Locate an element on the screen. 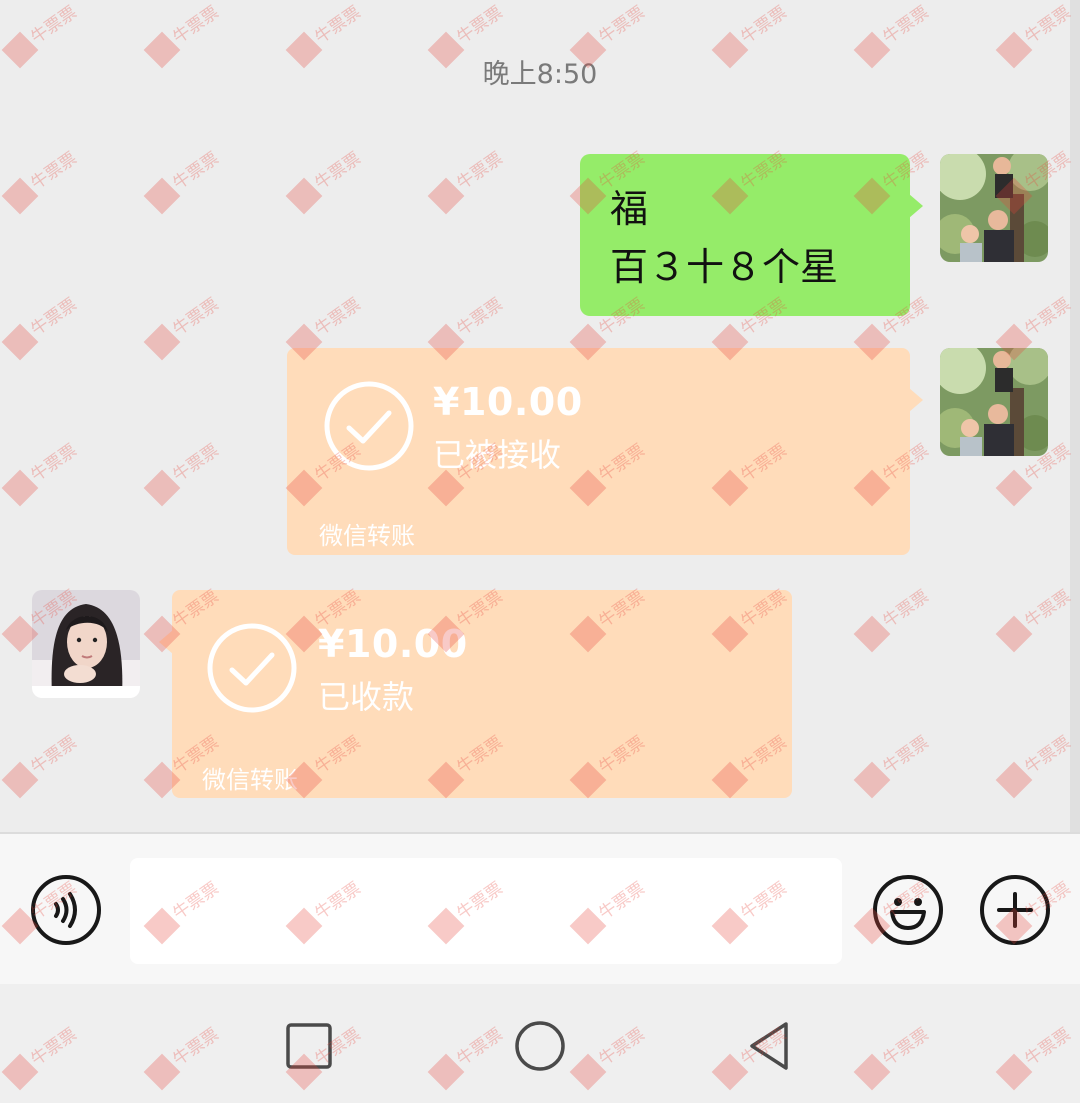  transfer-status: 已收款 is located at coordinates (366, 697).